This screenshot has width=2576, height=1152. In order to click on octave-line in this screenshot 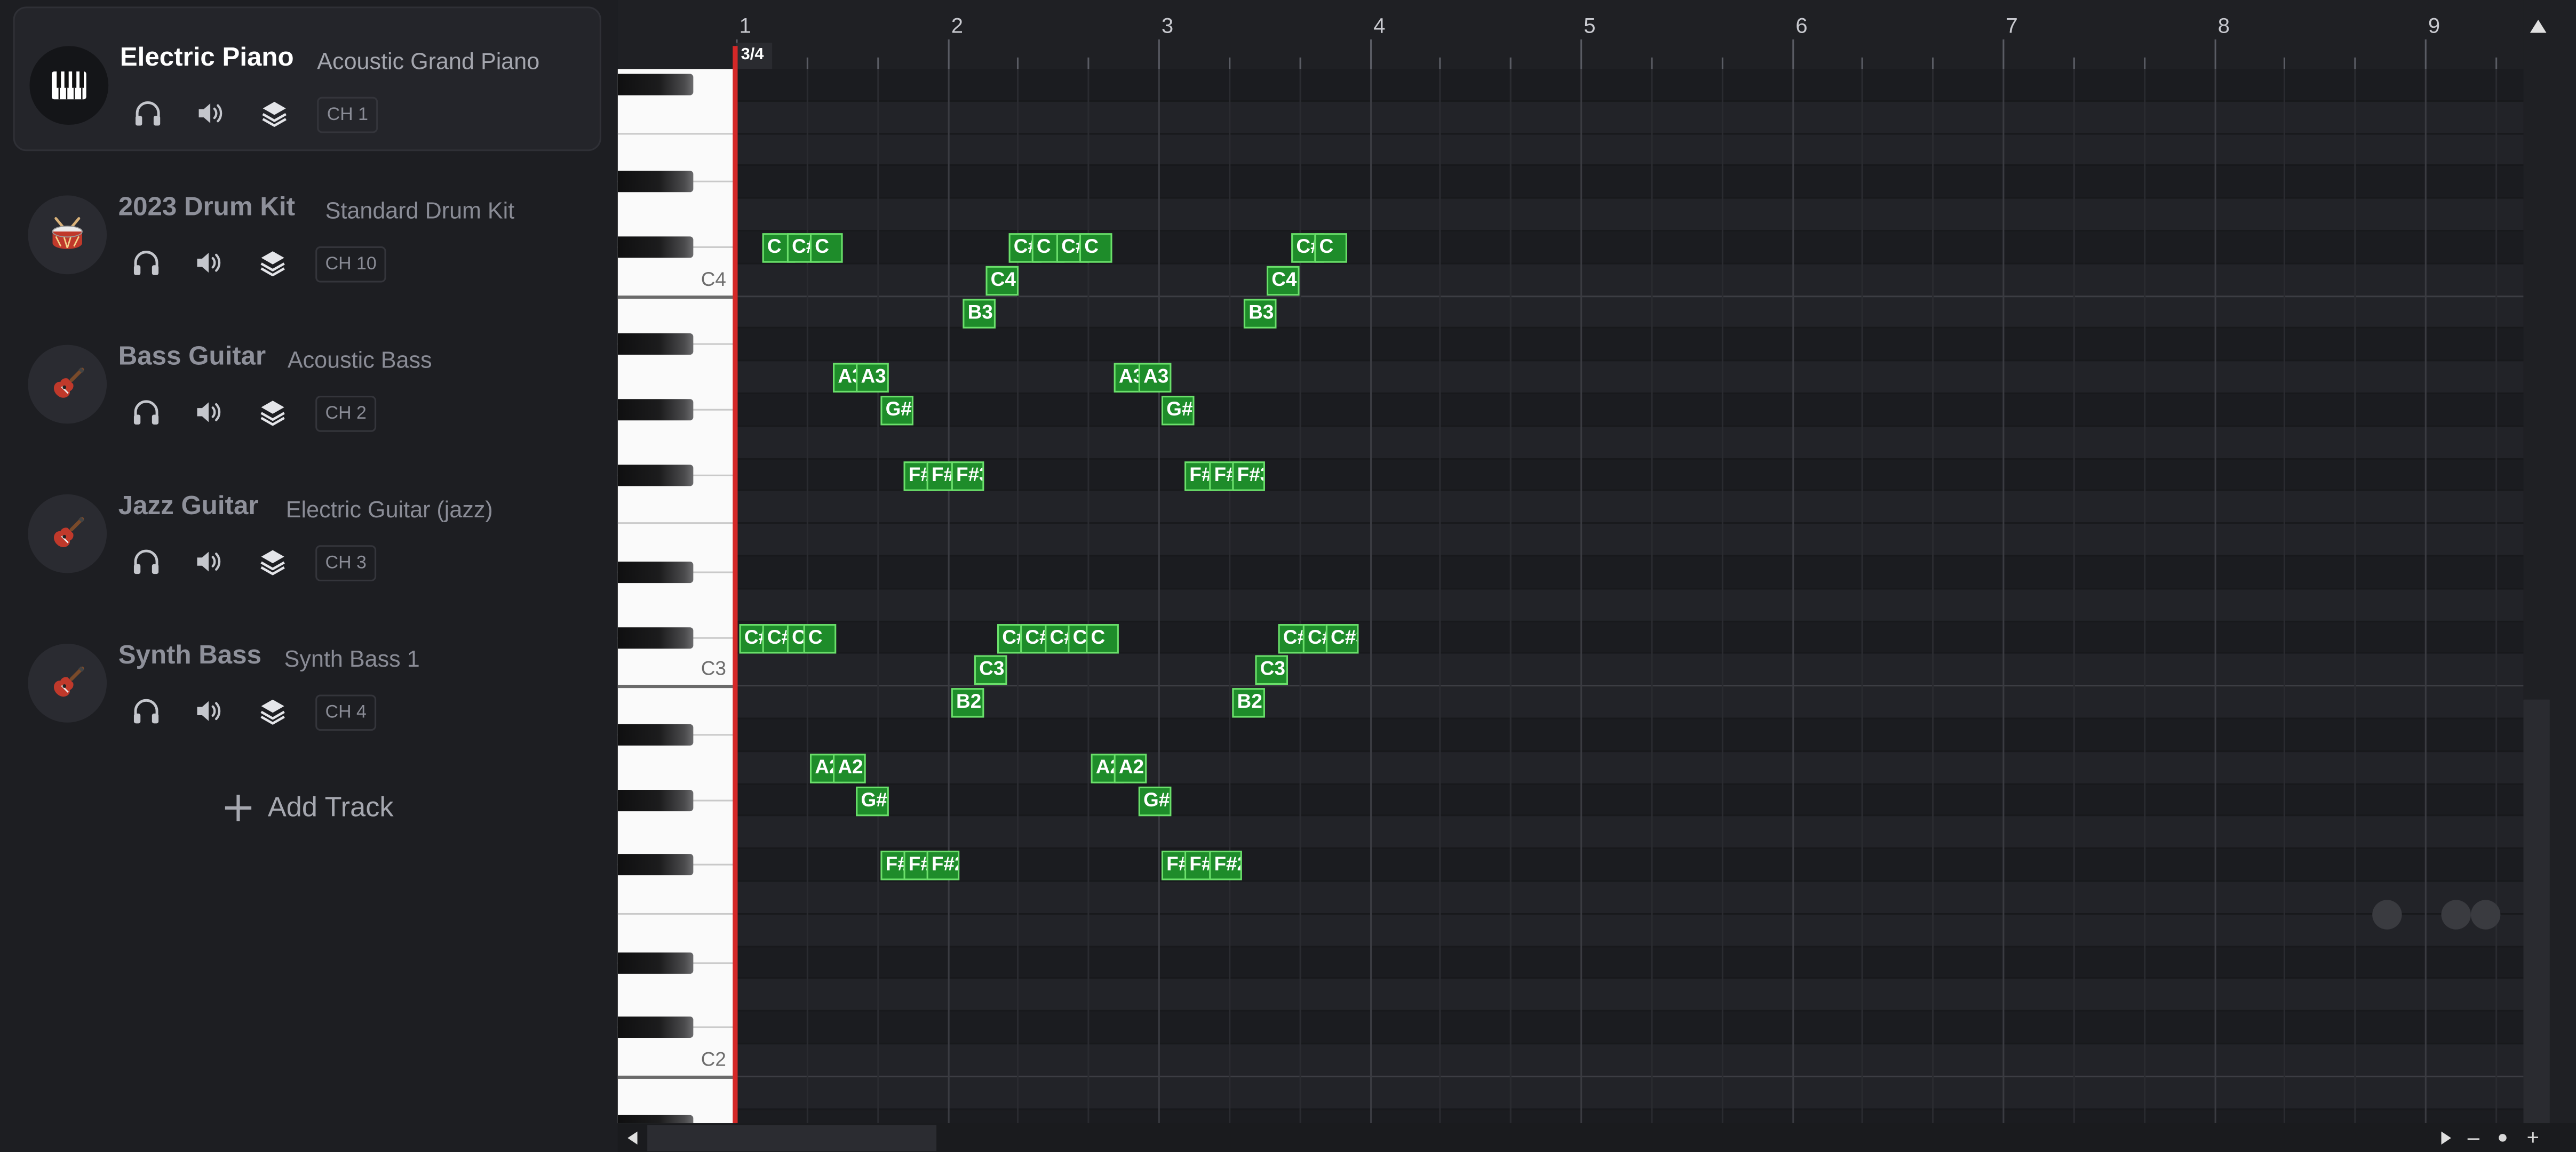, I will do `click(1630, 686)`.